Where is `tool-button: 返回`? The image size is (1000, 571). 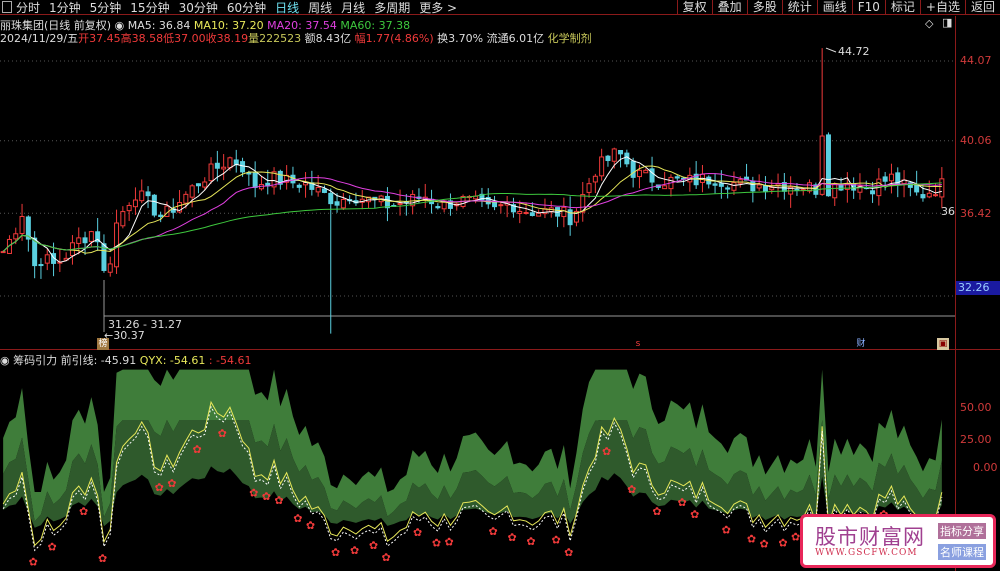
tool-button: 返回 is located at coordinates (982, 7).